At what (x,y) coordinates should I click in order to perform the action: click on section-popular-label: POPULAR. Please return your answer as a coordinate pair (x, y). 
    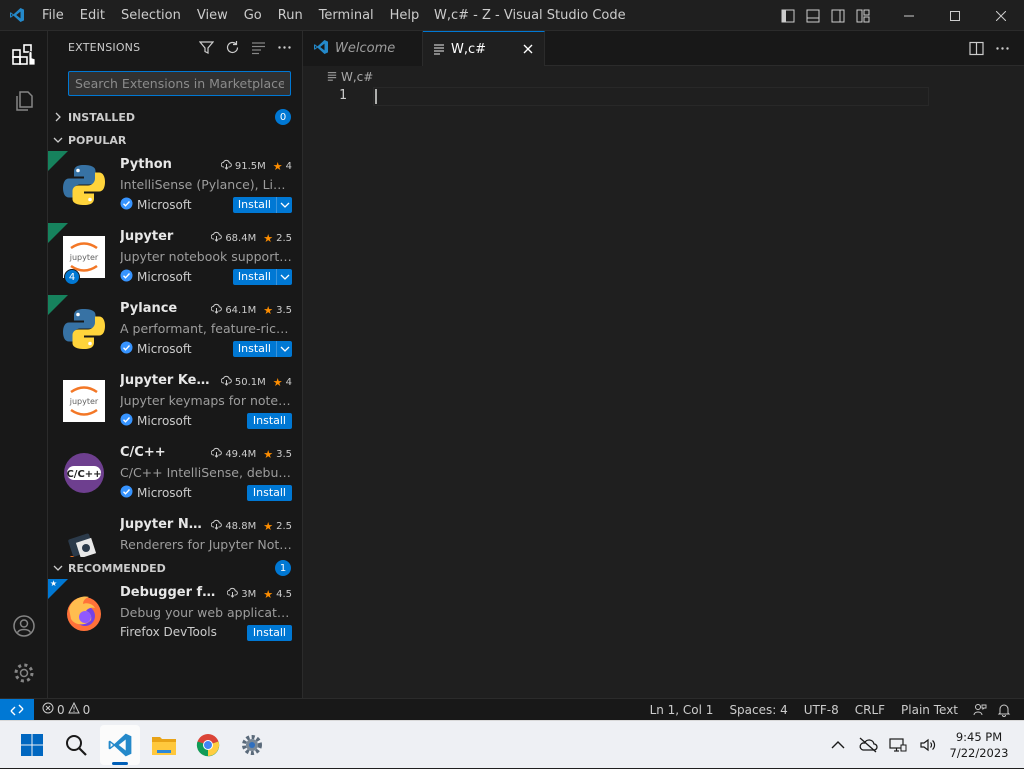
    Looking at the image, I should click on (97, 140).